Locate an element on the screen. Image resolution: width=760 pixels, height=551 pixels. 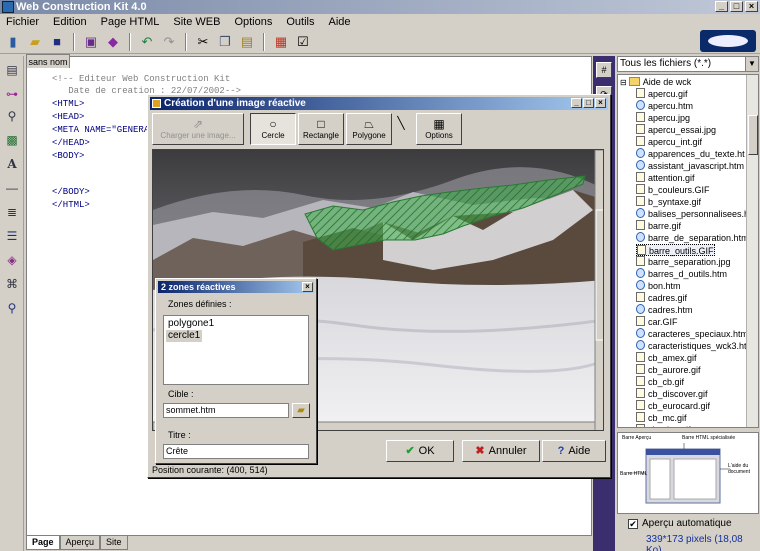
file-name: cb_amex.gif is located at coordinates (672, 358).